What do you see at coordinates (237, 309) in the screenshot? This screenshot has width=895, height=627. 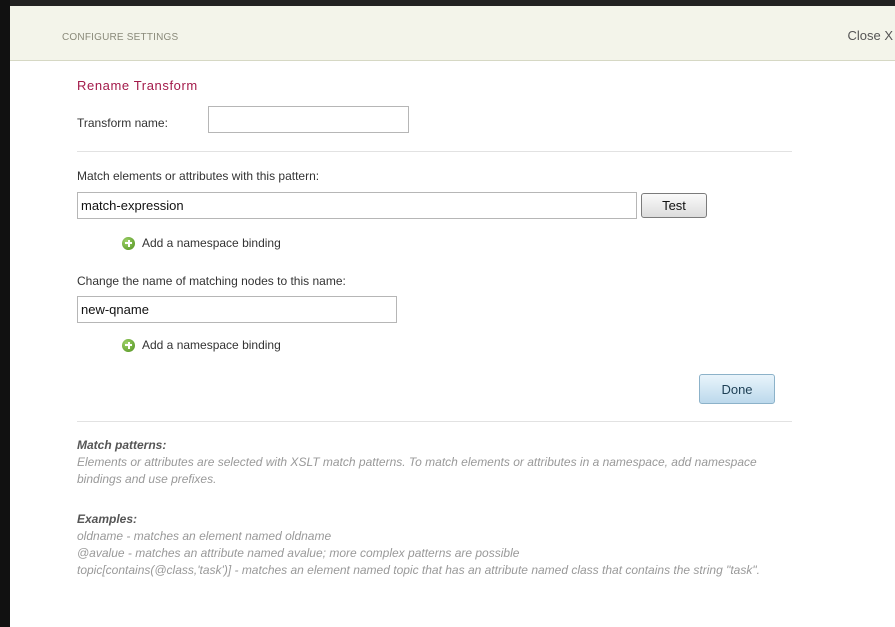 I see `new-name-input` at bounding box center [237, 309].